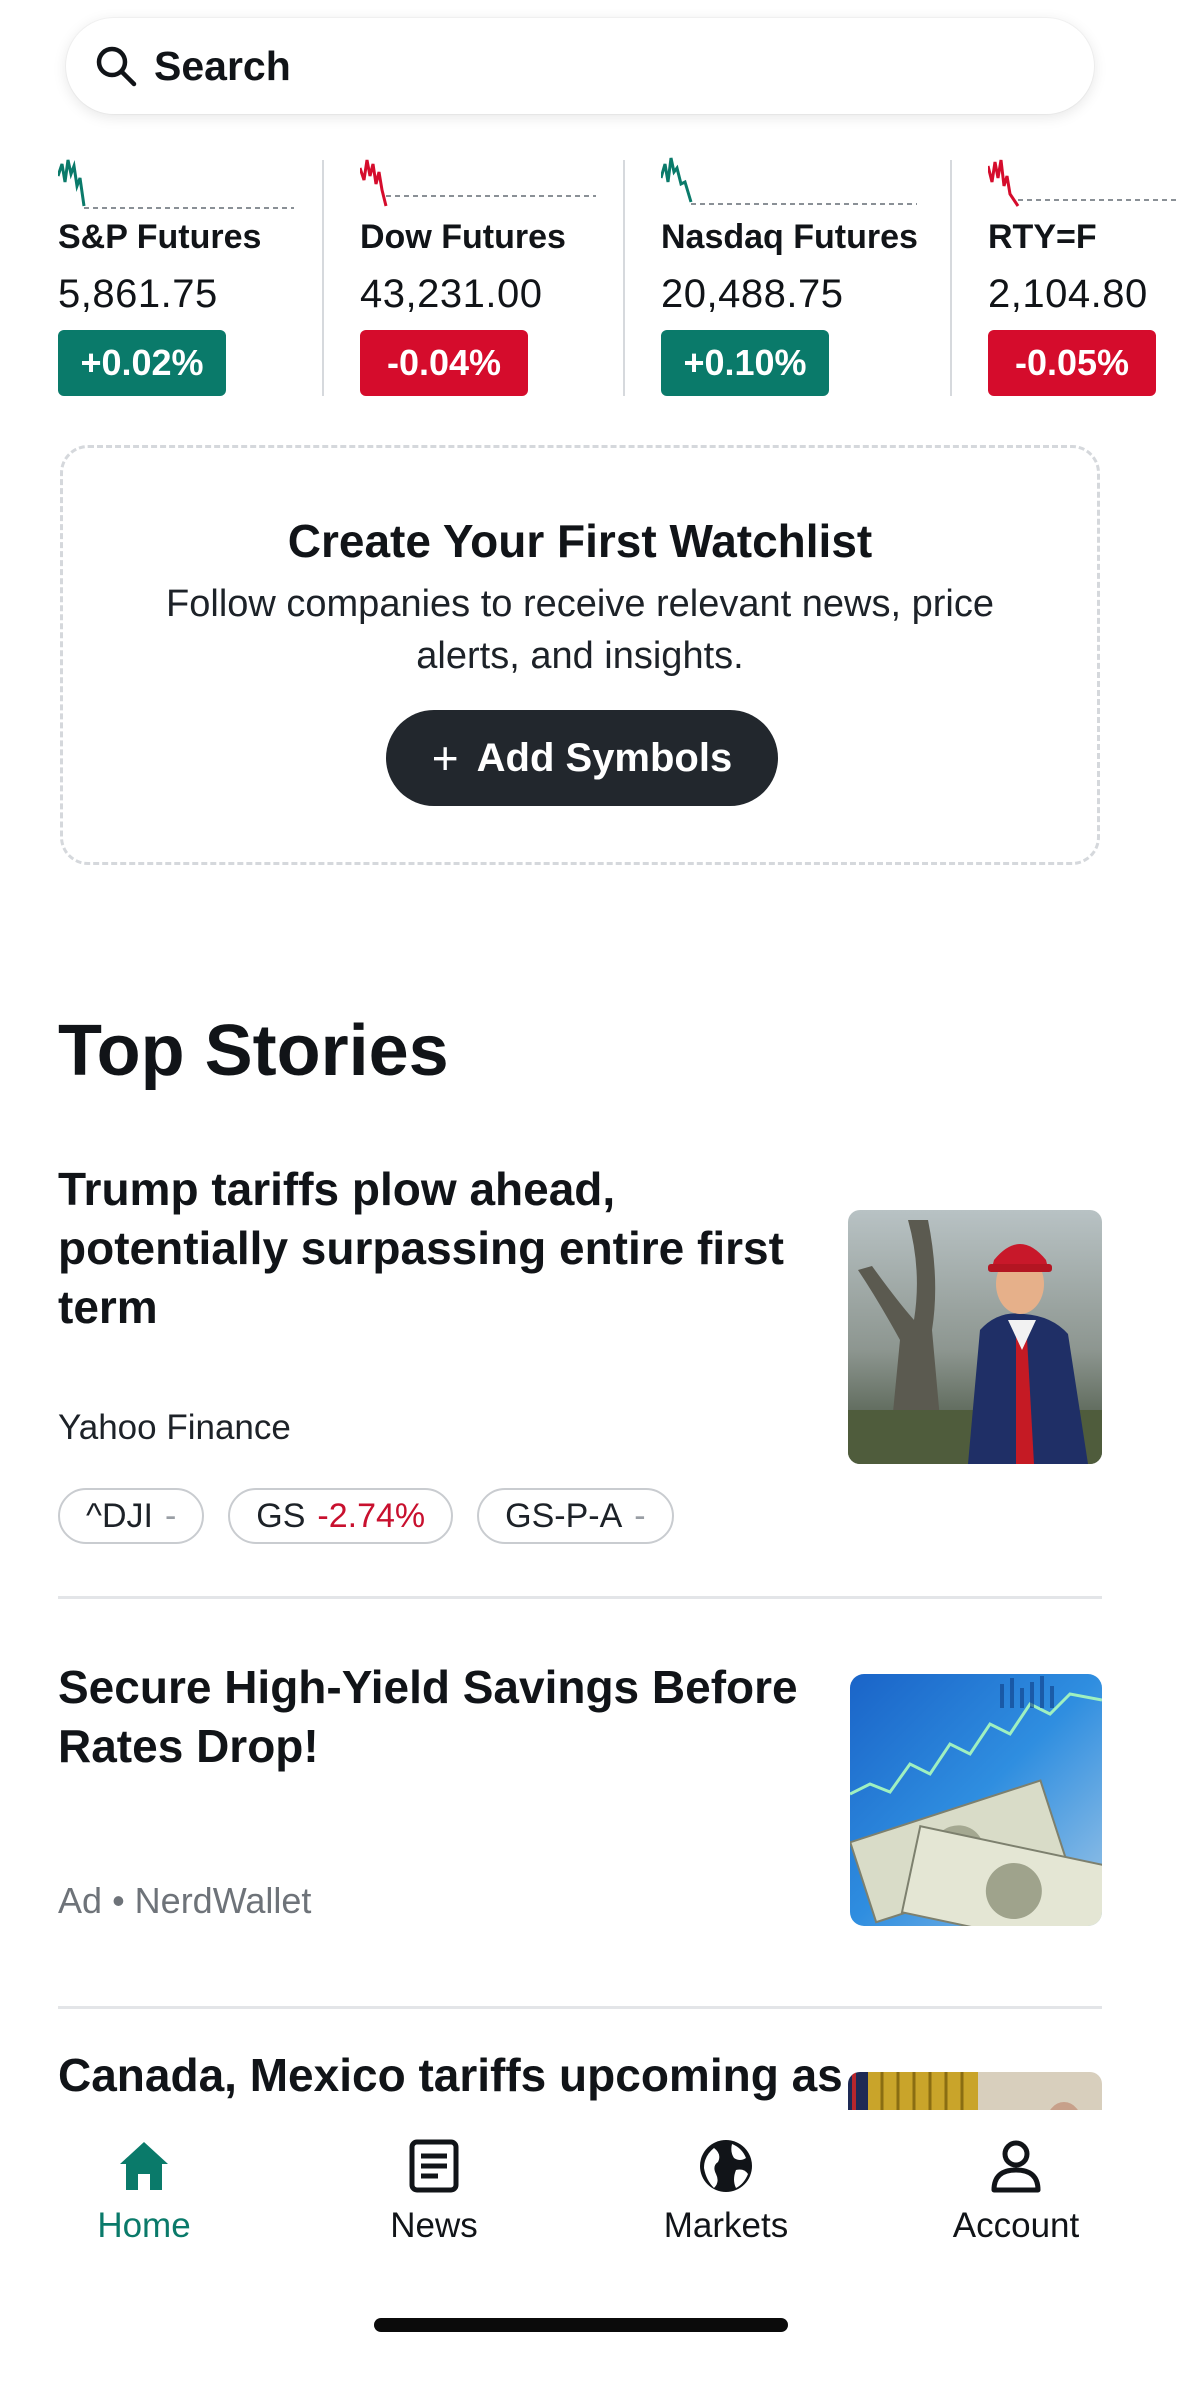 This screenshot has width=1179, height=2396. I want to click on add-symbols-button: + Add Symbols, so click(582, 758).